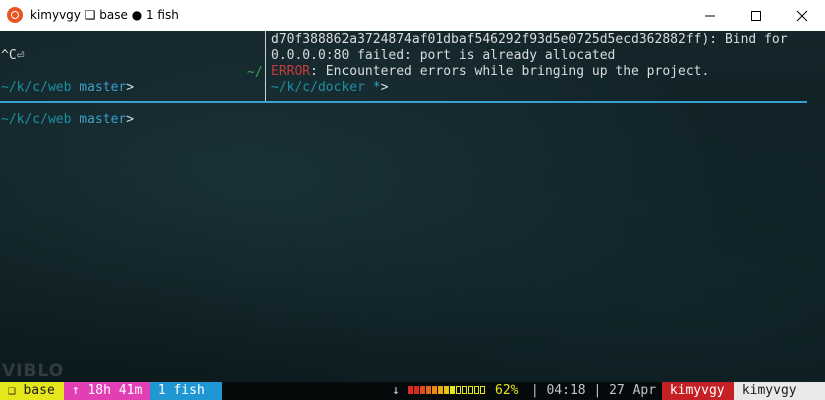 Image resolution: width=825 pixels, height=400 pixels. Describe the element at coordinates (396, 390) in the screenshot. I see `battery-arrow: ↓` at that location.